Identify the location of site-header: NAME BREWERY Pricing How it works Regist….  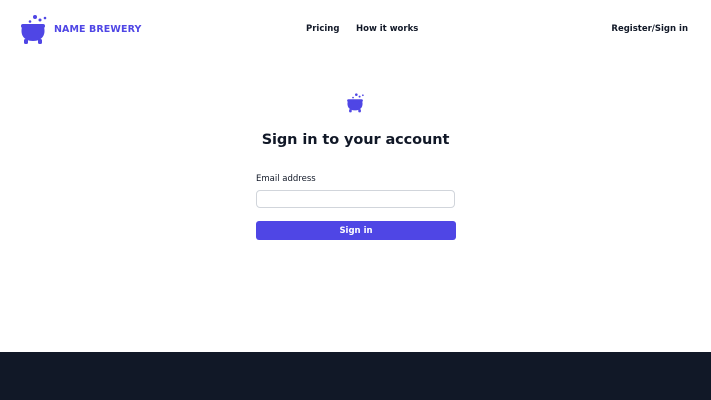
(355, 29).